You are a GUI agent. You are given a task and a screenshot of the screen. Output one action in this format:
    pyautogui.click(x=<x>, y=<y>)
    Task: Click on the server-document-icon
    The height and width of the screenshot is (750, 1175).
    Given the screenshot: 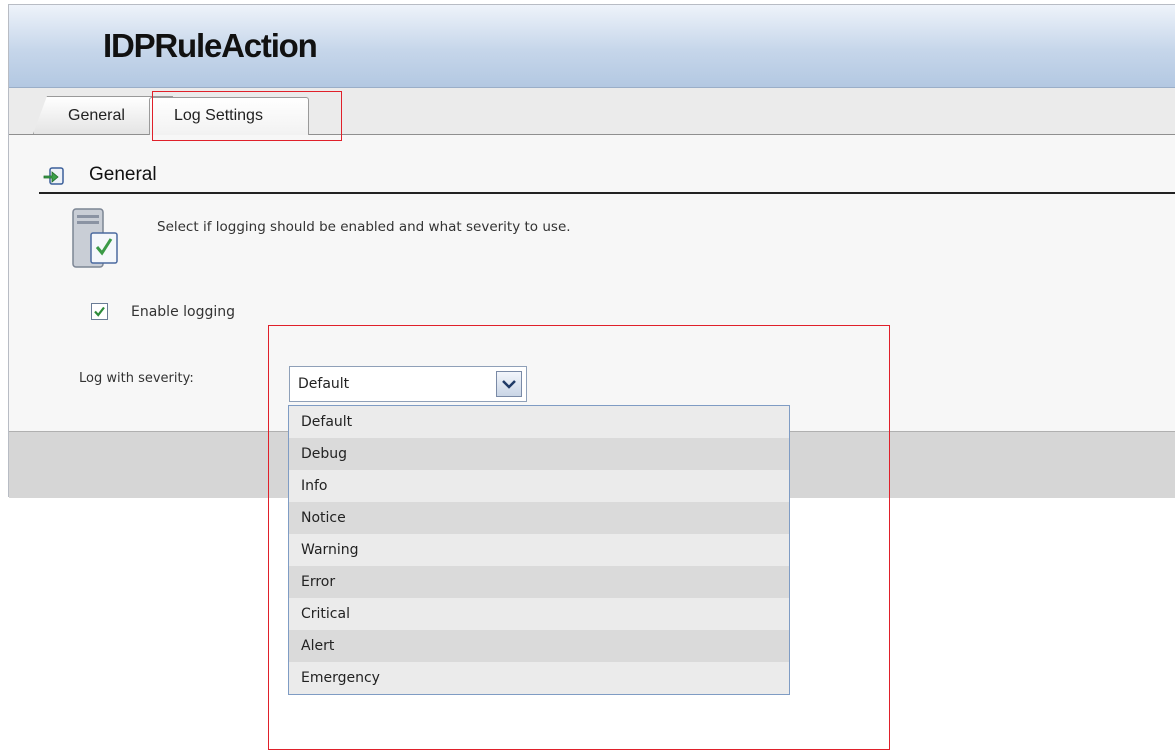 What is the action you would take?
    pyautogui.click(x=95, y=238)
    